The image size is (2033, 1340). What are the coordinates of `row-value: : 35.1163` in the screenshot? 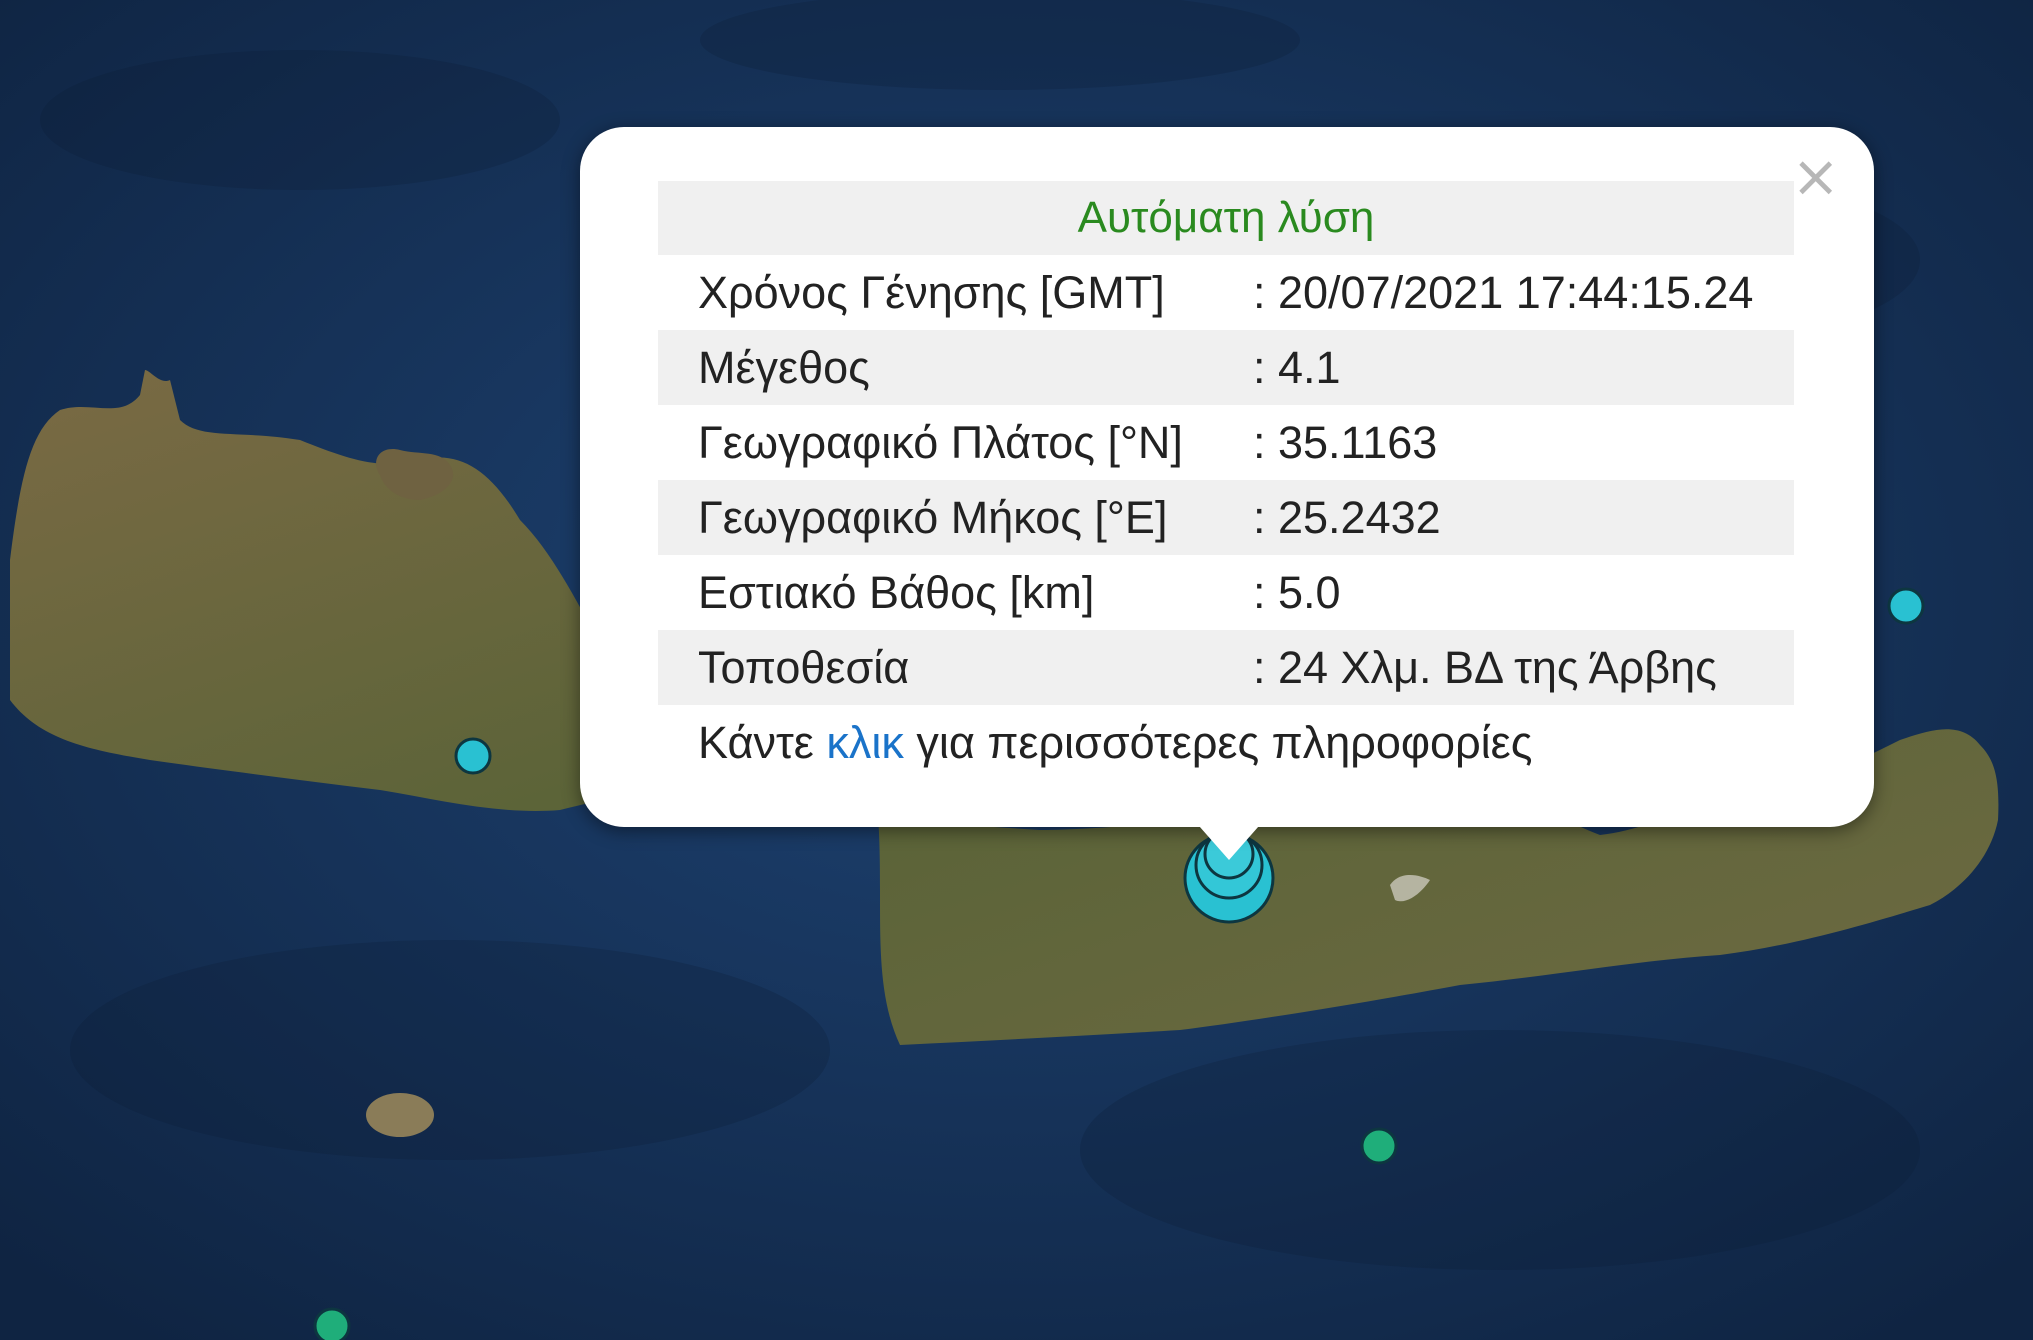 It's located at (1345, 442).